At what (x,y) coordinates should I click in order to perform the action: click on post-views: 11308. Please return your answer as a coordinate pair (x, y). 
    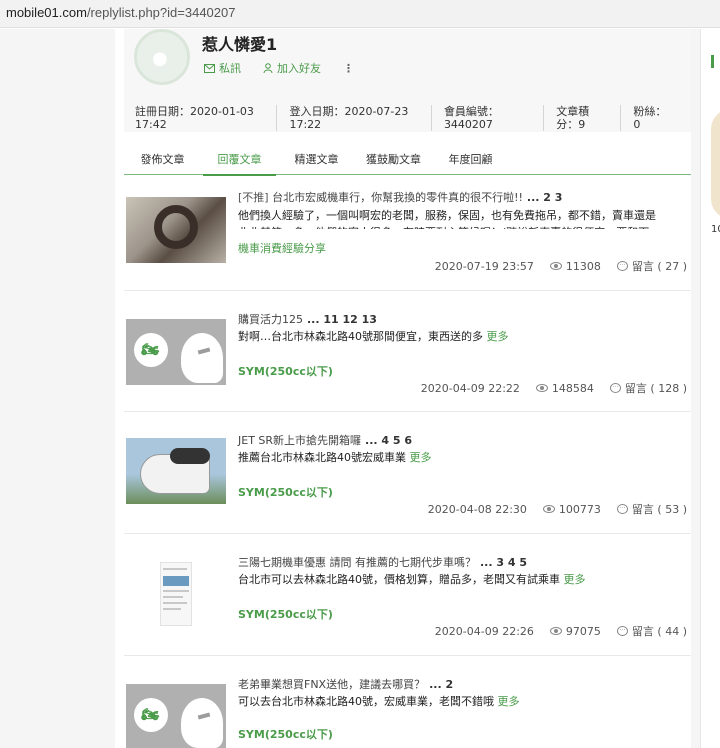
    Looking at the image, I should click on (575, 266).